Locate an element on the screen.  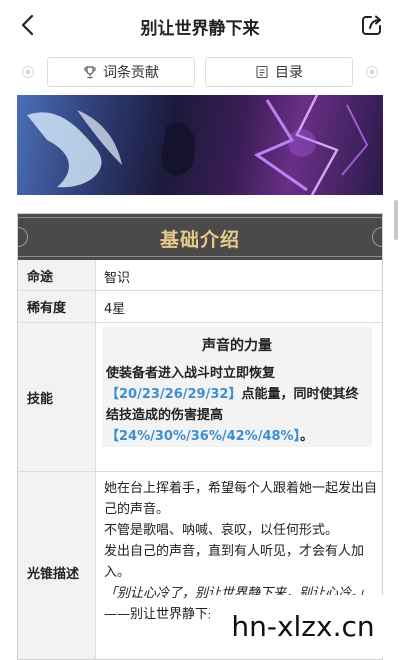
light-cone-banner-image is located at coordinates (200, 145).